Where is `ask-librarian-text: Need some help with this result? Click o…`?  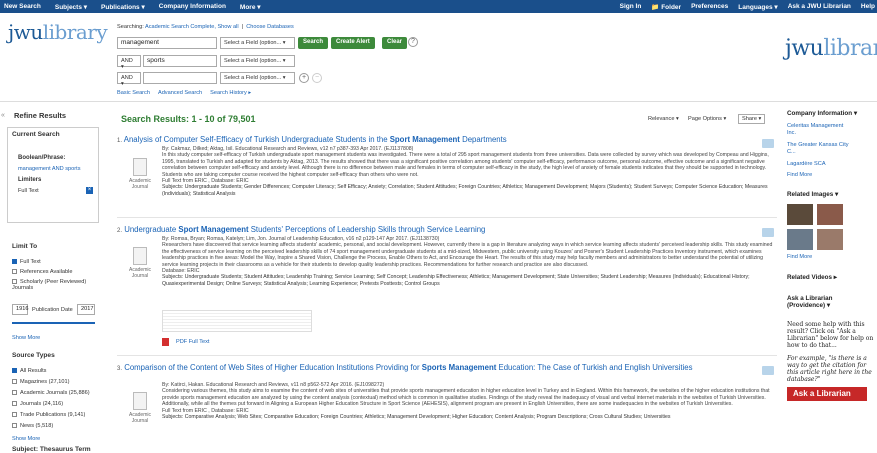 ask-librarian-text: Need some help with this result? Click o… is located at coordinates (830, 335).